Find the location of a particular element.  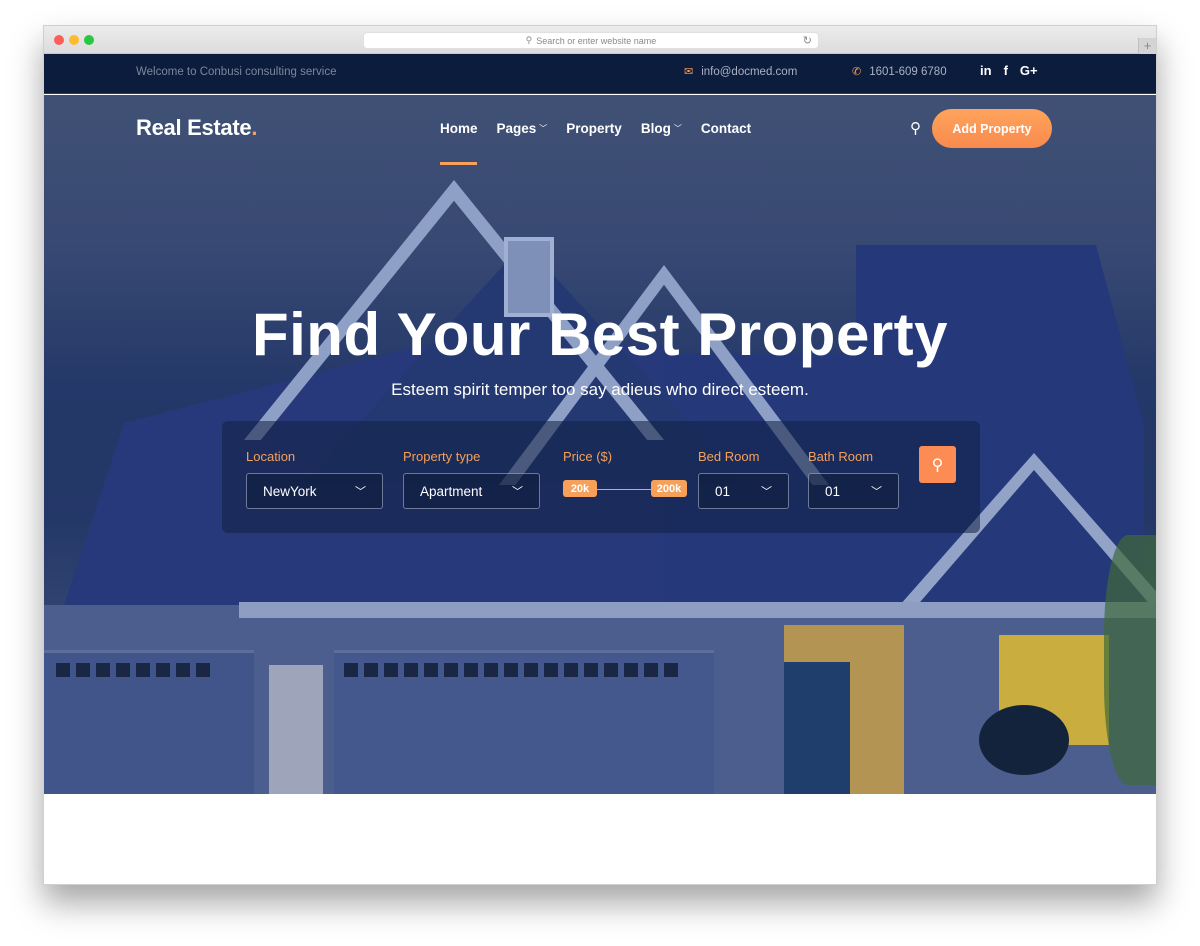

bath-room-value: 01 is located at coordinates (833, 491).